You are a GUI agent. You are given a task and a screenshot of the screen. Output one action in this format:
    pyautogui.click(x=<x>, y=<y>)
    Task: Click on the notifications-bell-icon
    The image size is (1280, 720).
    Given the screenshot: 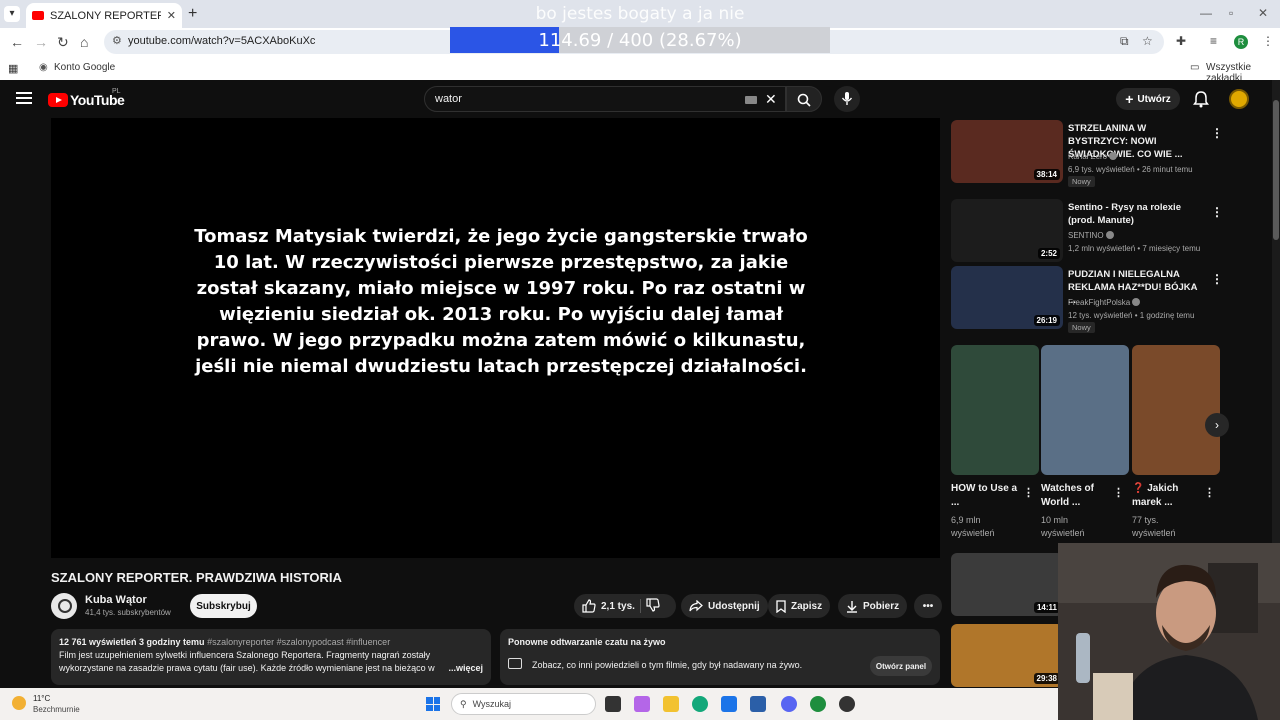 What is the action you would take?
    pyautogui.click(x=1201, y=101)
    